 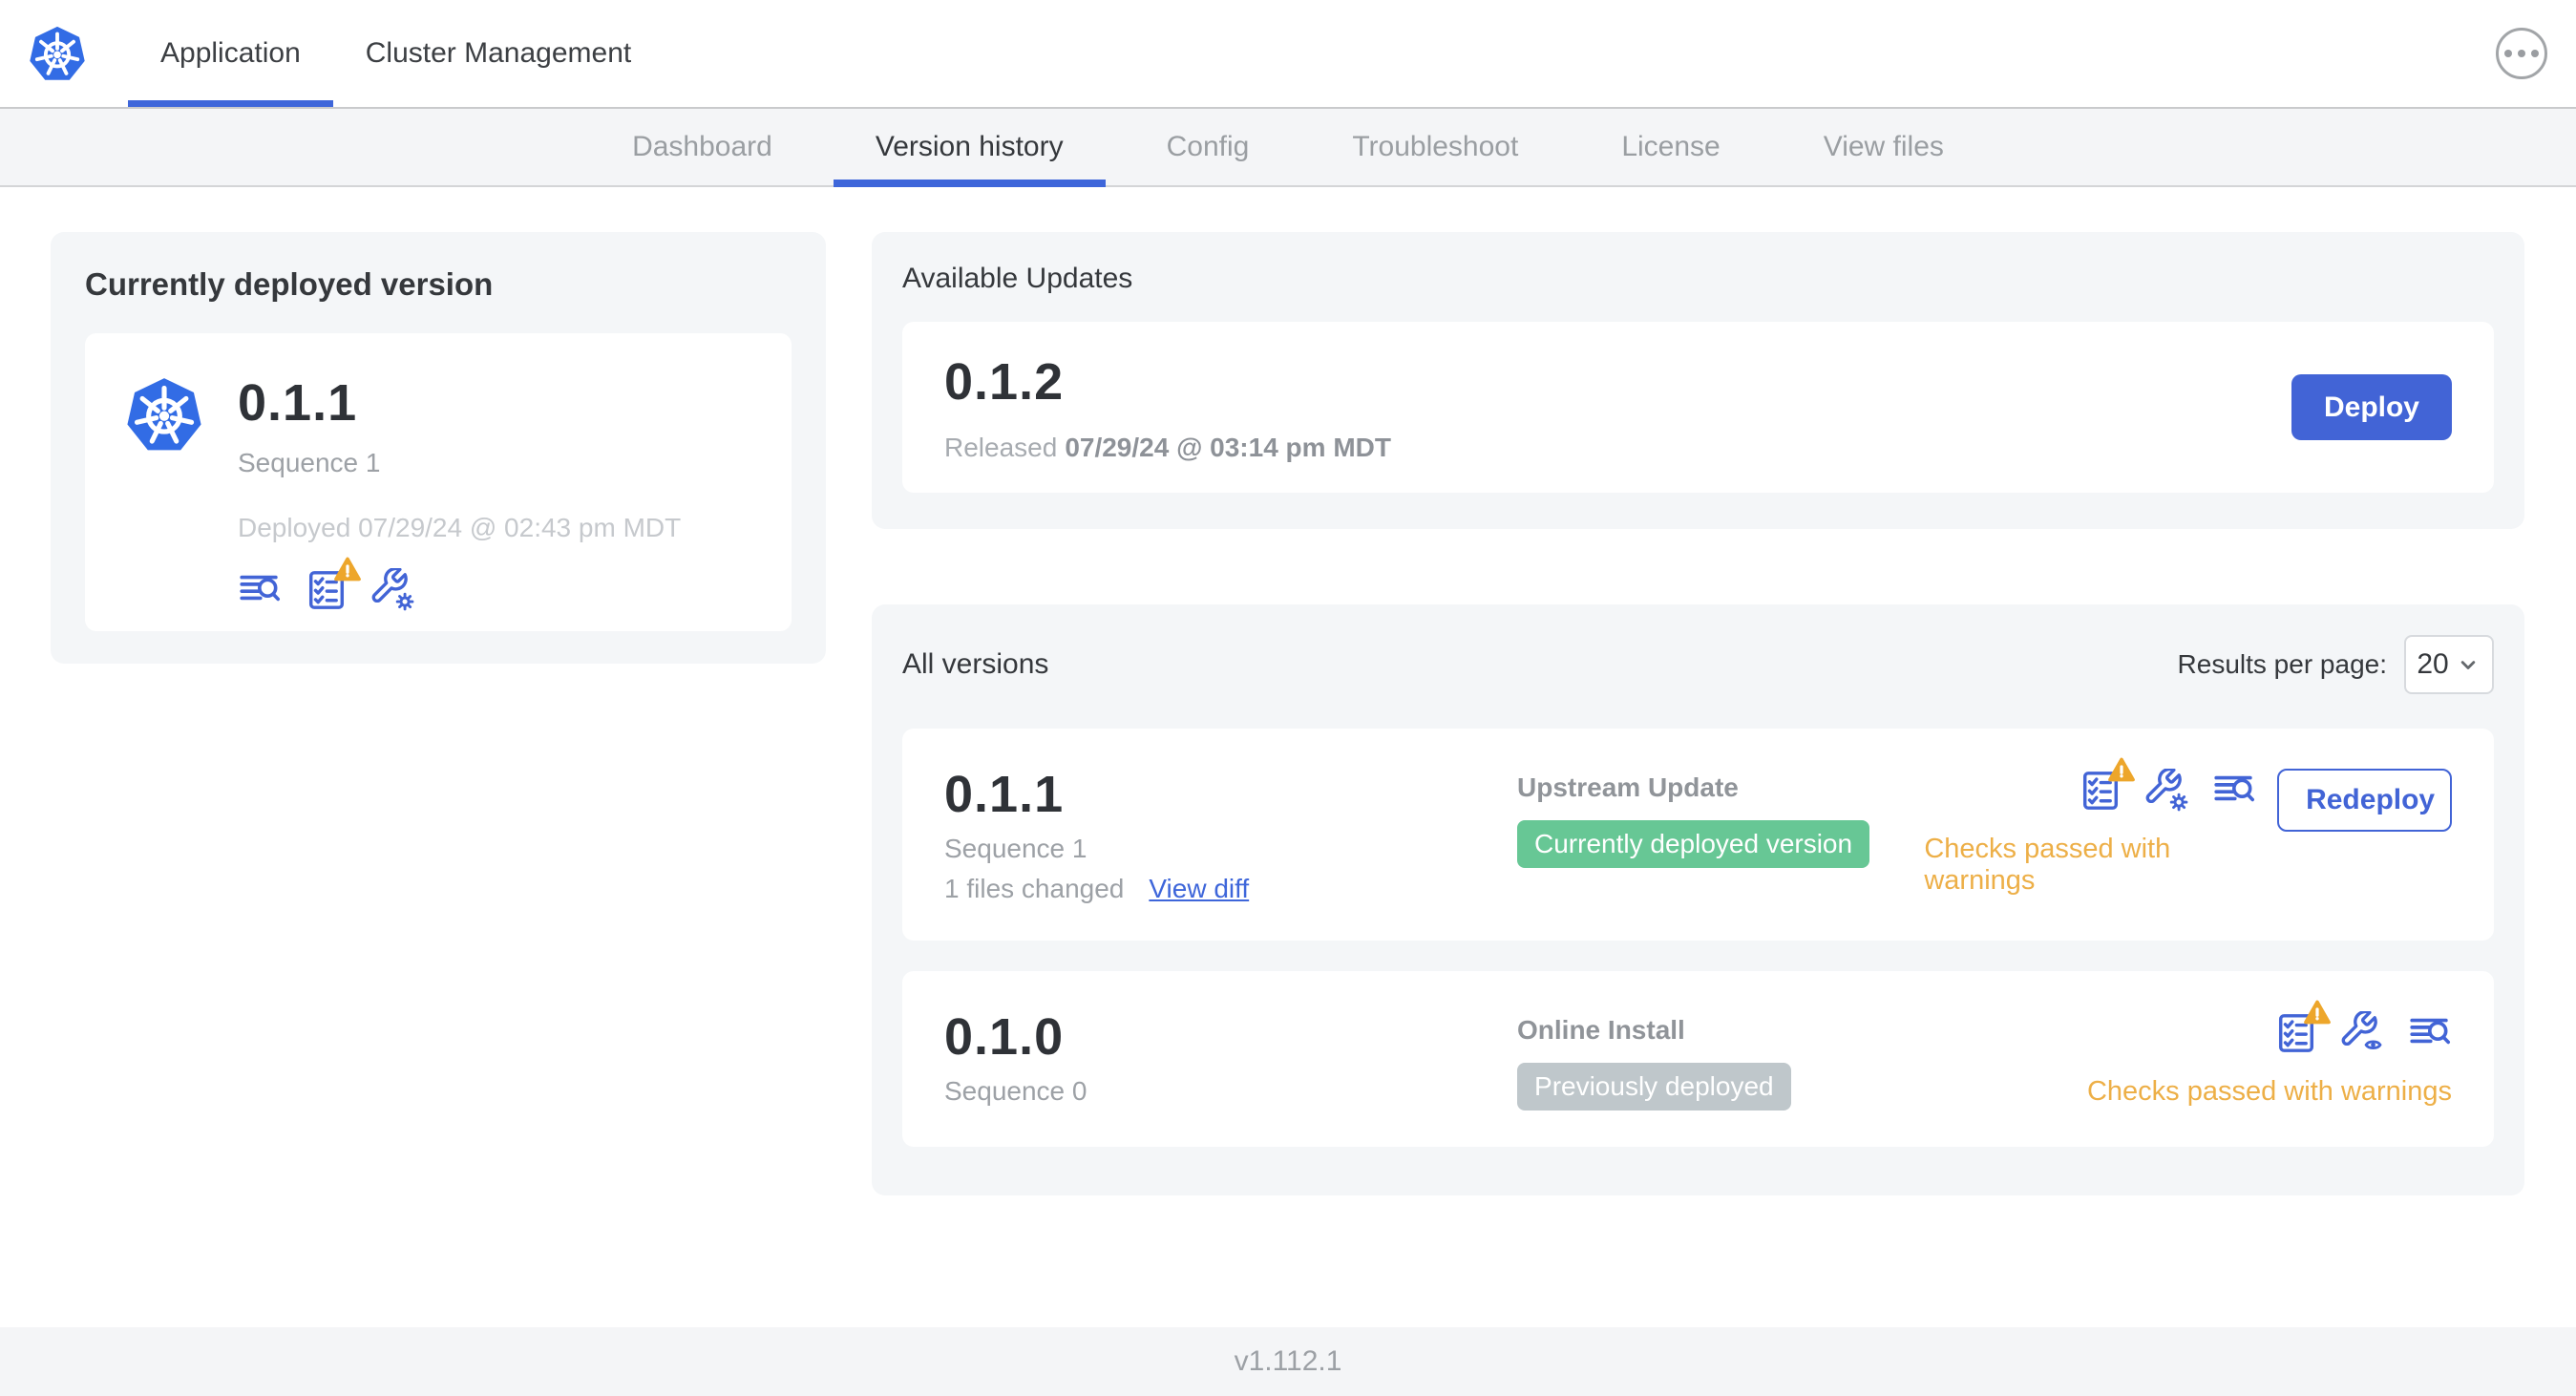 I want to click on deployed-timestamp: Deployed 07/29/24 @ 02:43 pm MDT, so click(x=460, y=527).